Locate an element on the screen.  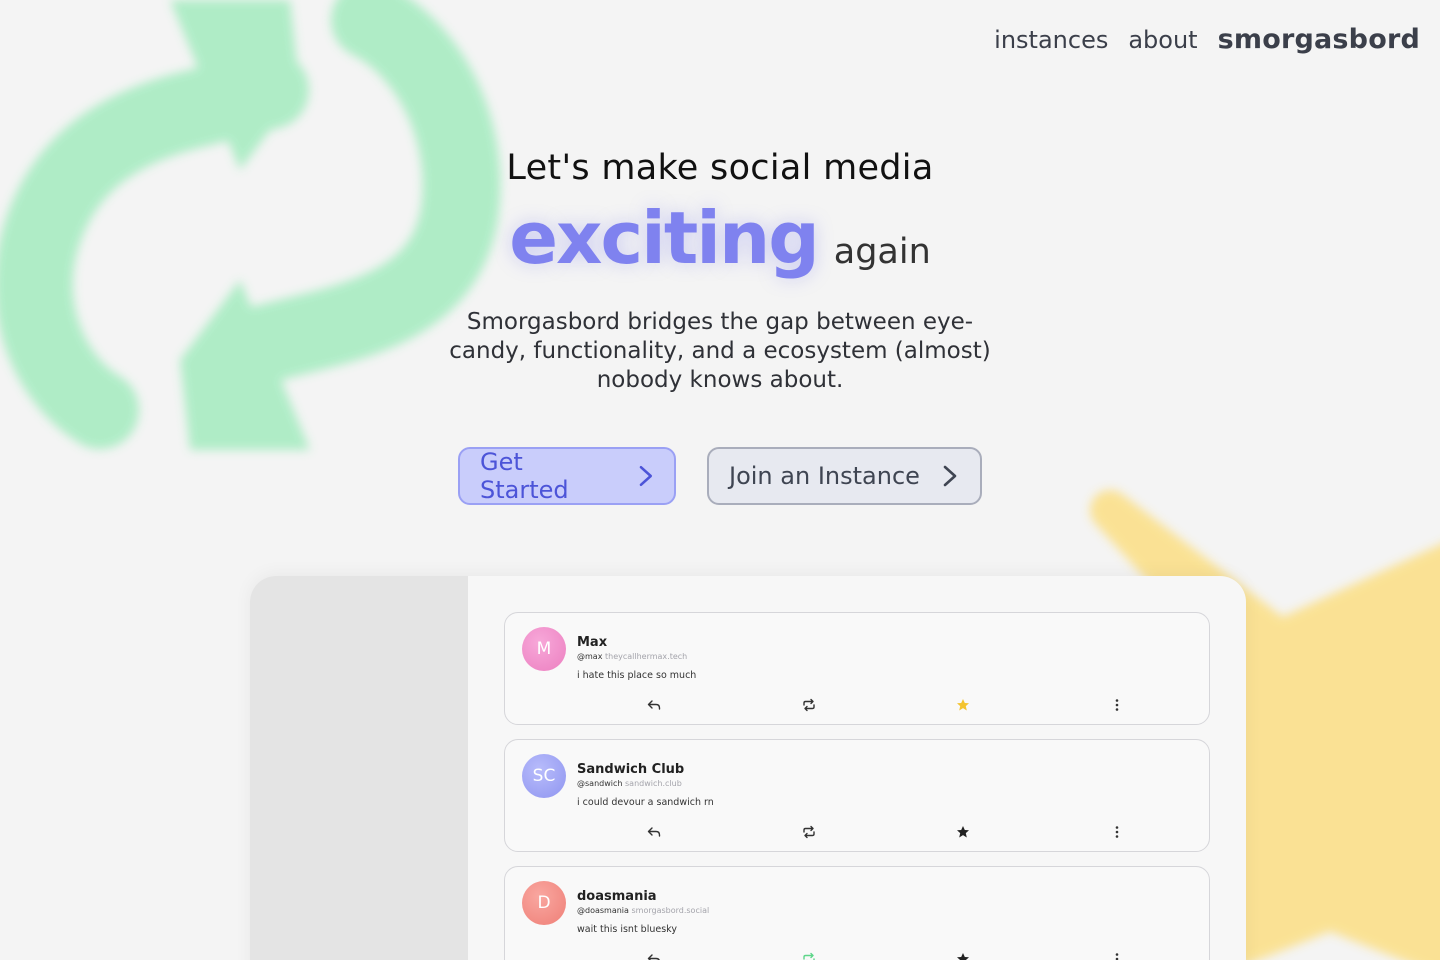
handle-domain: sandwich.club is located at coordinates (653, 783).